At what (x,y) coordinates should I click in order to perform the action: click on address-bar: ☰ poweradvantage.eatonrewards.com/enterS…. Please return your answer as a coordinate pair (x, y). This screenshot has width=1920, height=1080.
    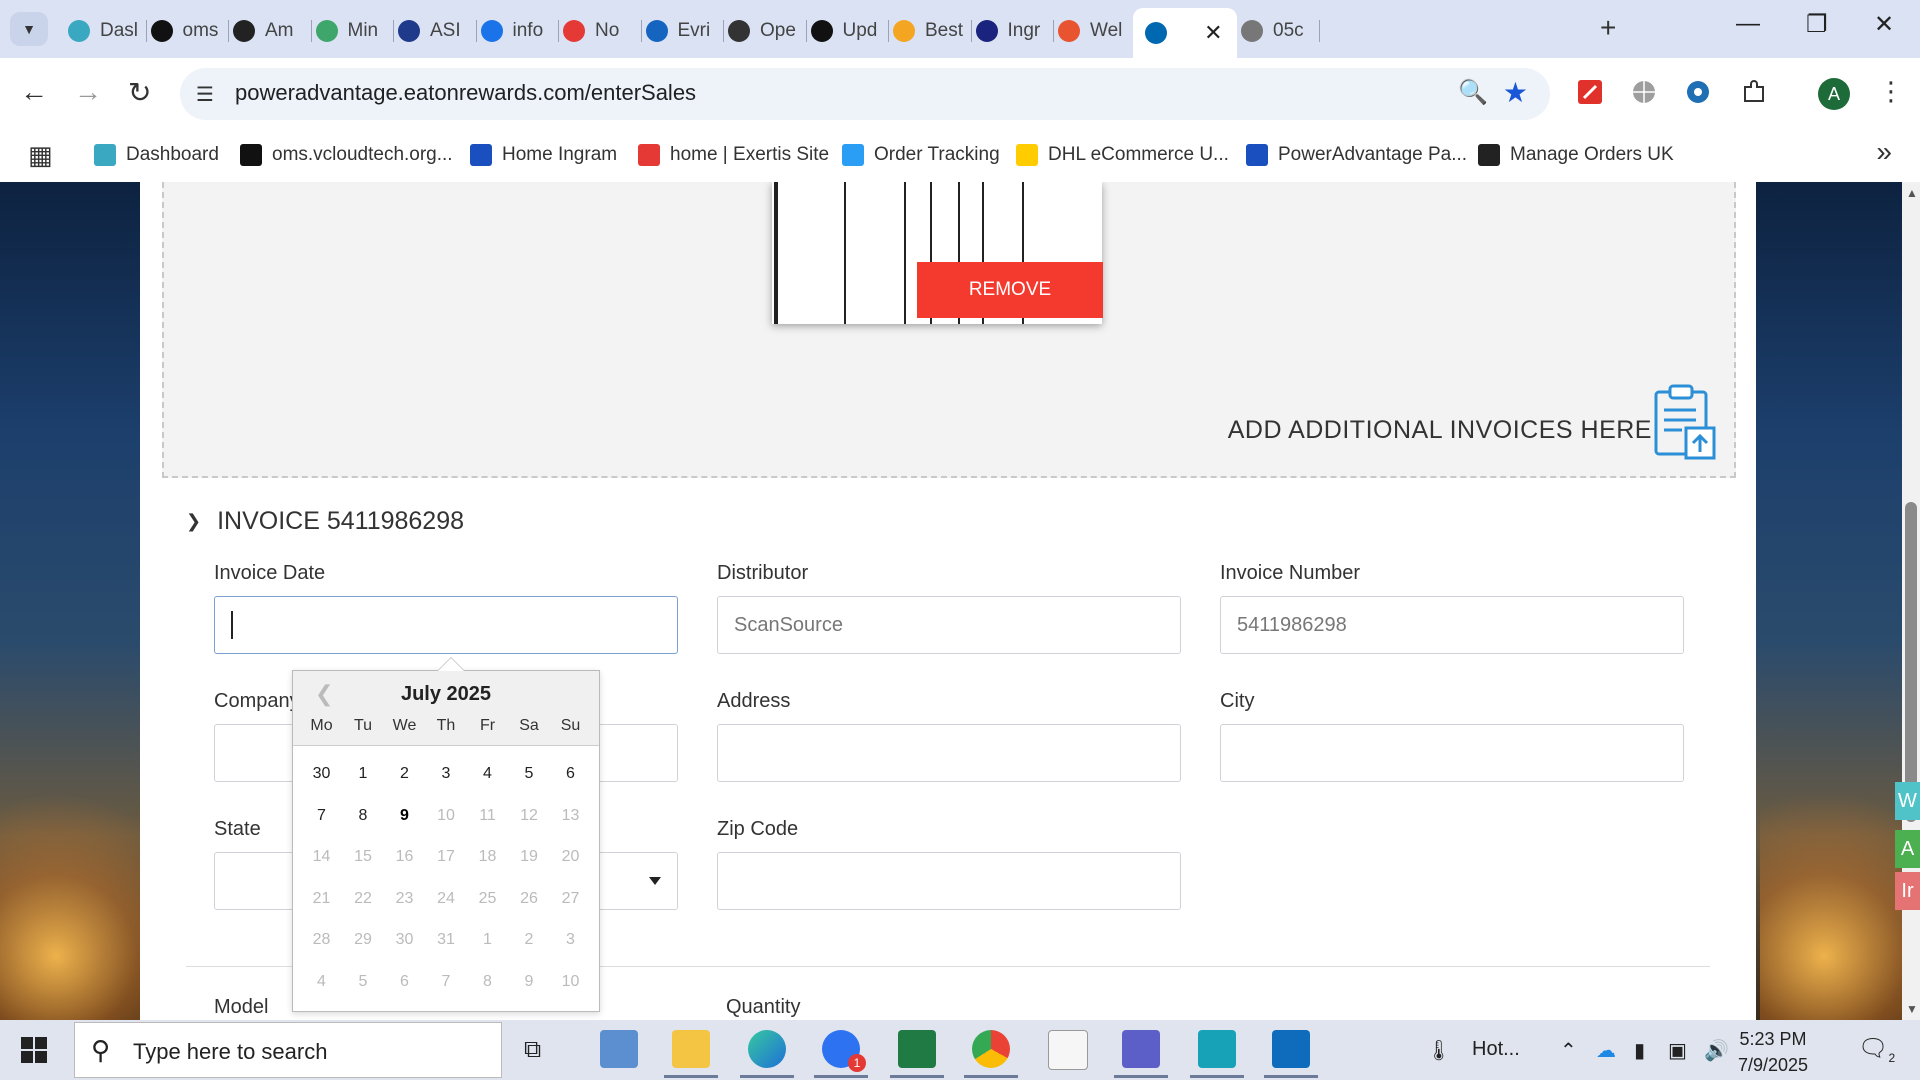
    Looking at the image, I should click on (865, 94).